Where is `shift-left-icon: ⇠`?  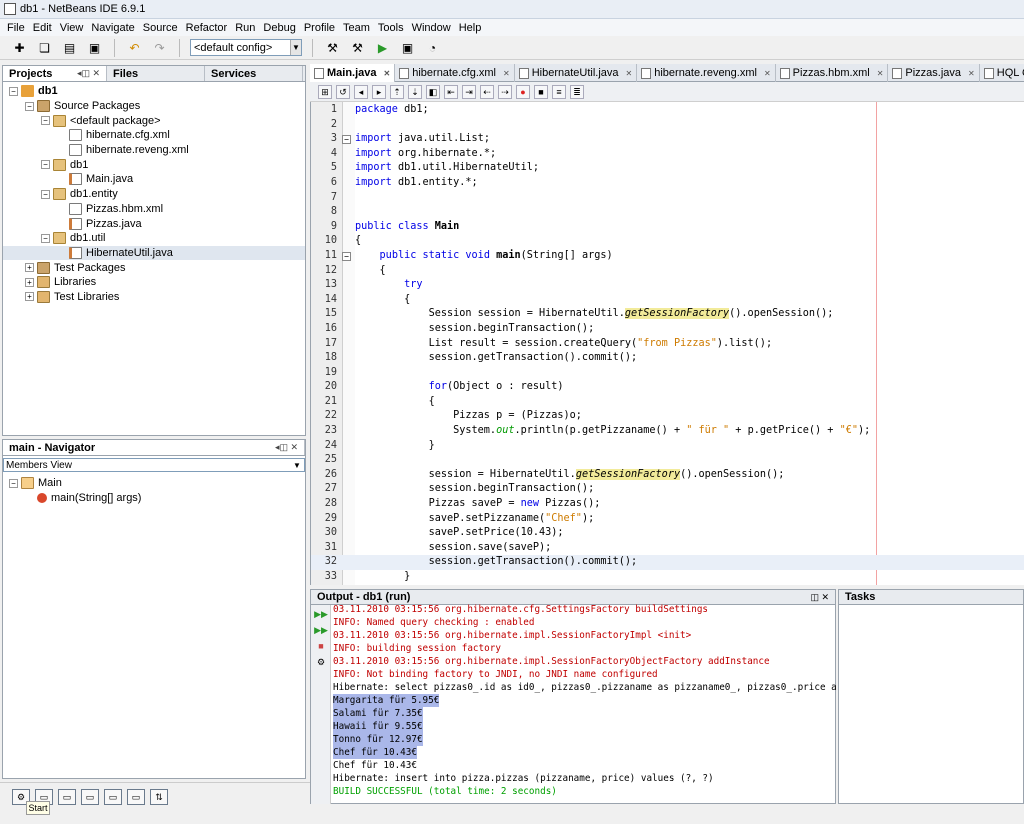
shift-left-icon: ⇠ is located at coordinates (487, 91).